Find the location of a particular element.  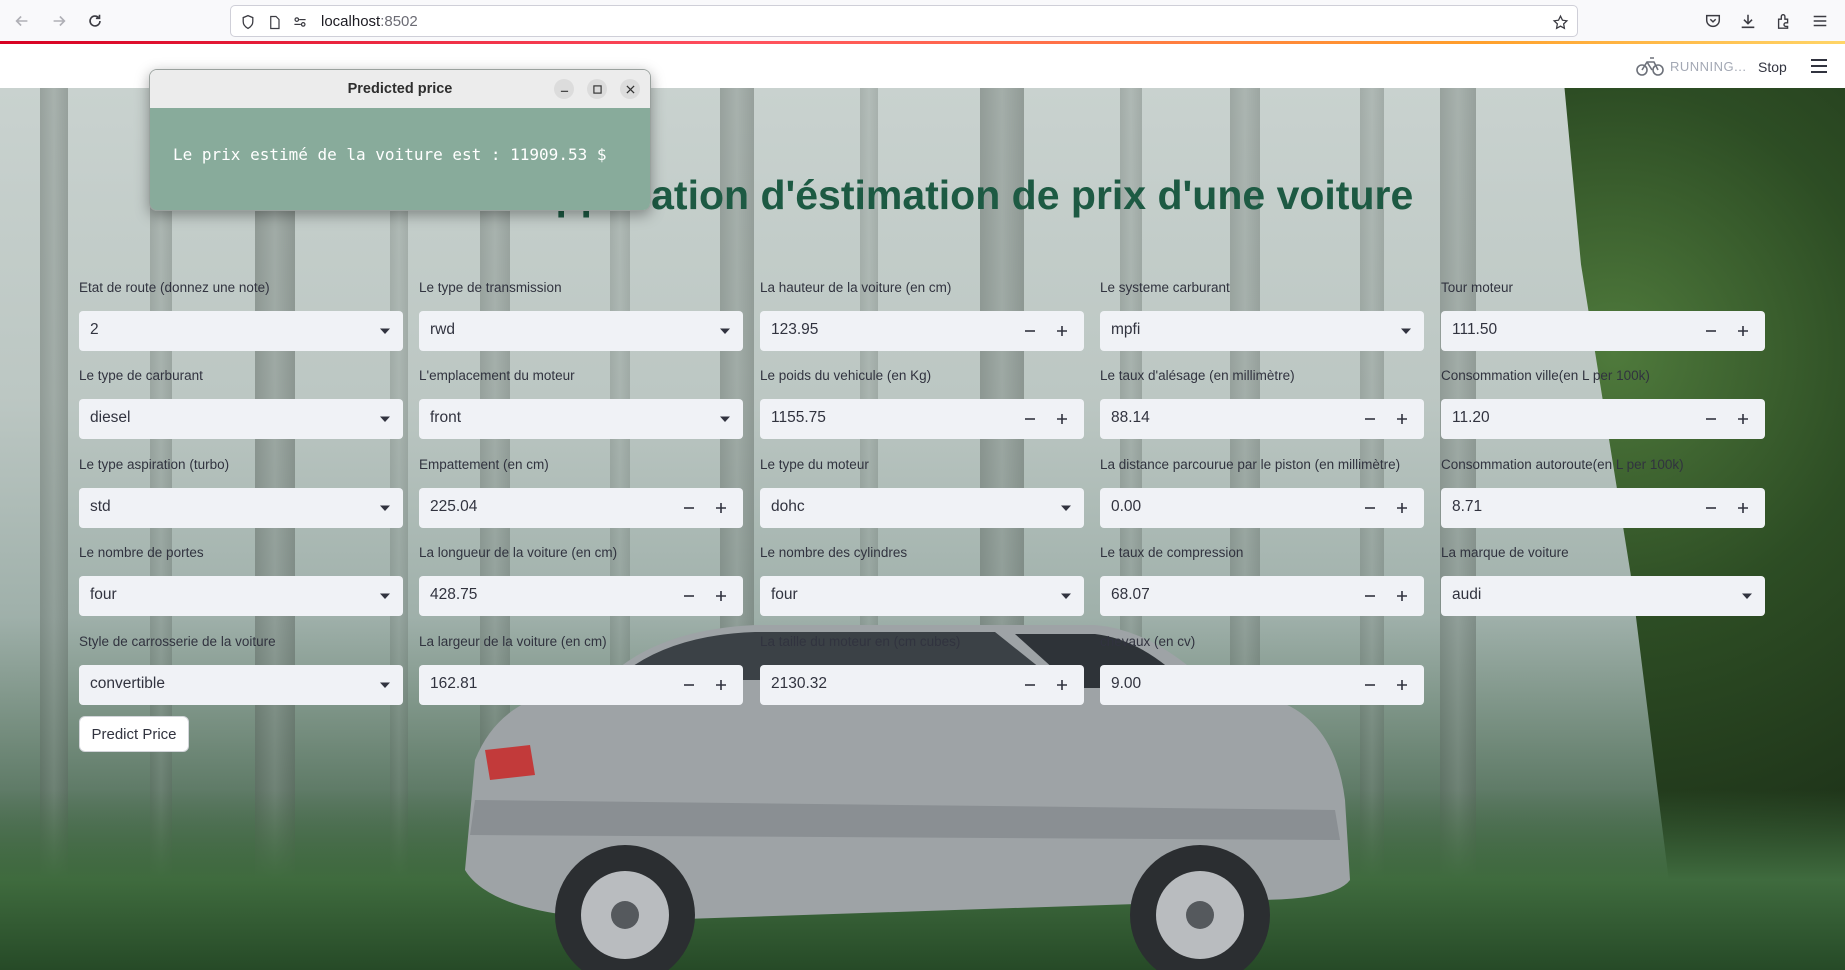

select-box: convertible is located at coordinates (241, 685).